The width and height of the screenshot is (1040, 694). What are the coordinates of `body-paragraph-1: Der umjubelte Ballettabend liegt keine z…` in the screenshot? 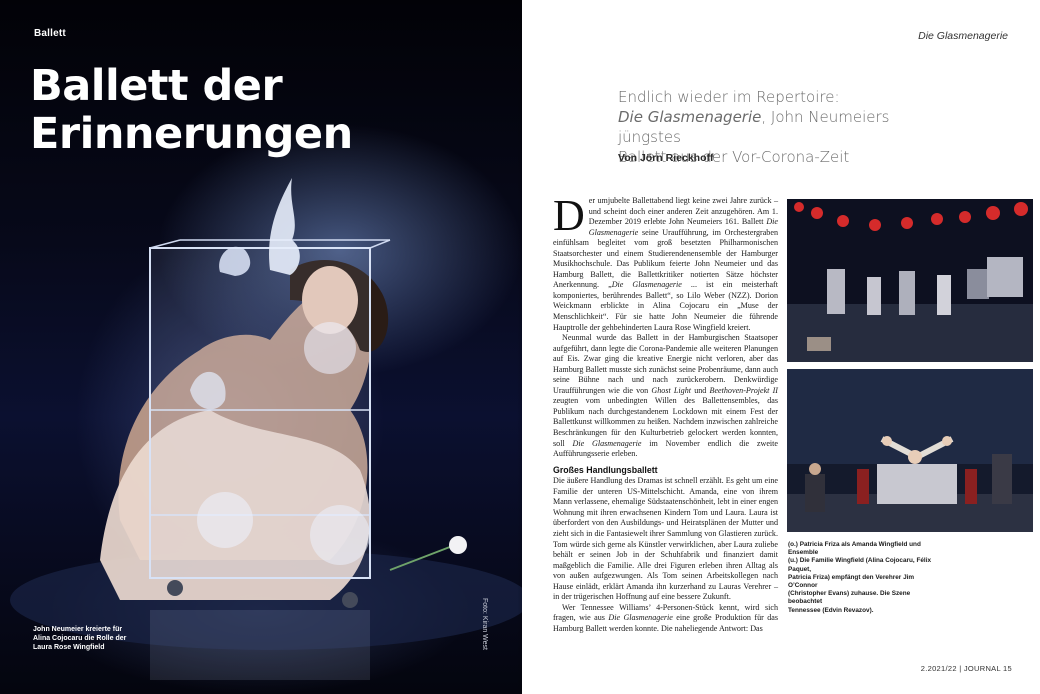 It's located at (665, 262).